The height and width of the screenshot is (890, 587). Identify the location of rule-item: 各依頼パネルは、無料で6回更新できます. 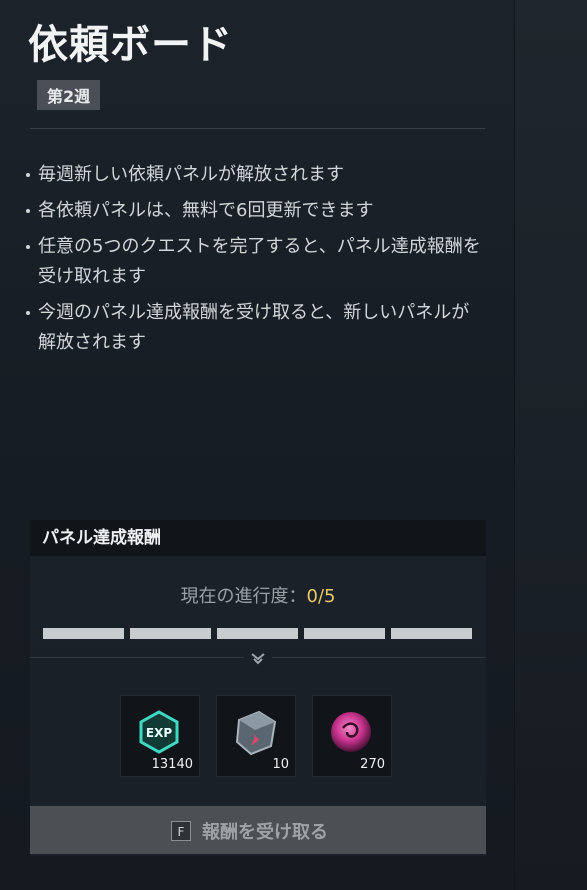
(256, 211).